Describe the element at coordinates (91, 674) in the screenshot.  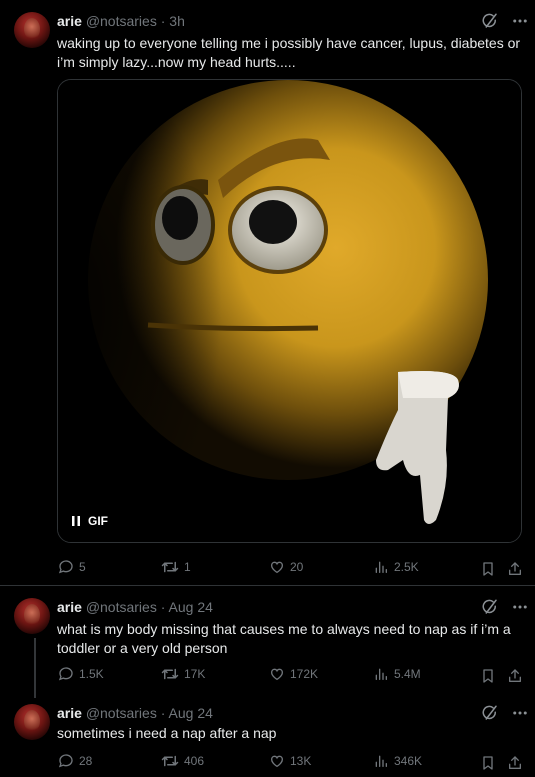
I see `reply-count: 1.5K` at that location.